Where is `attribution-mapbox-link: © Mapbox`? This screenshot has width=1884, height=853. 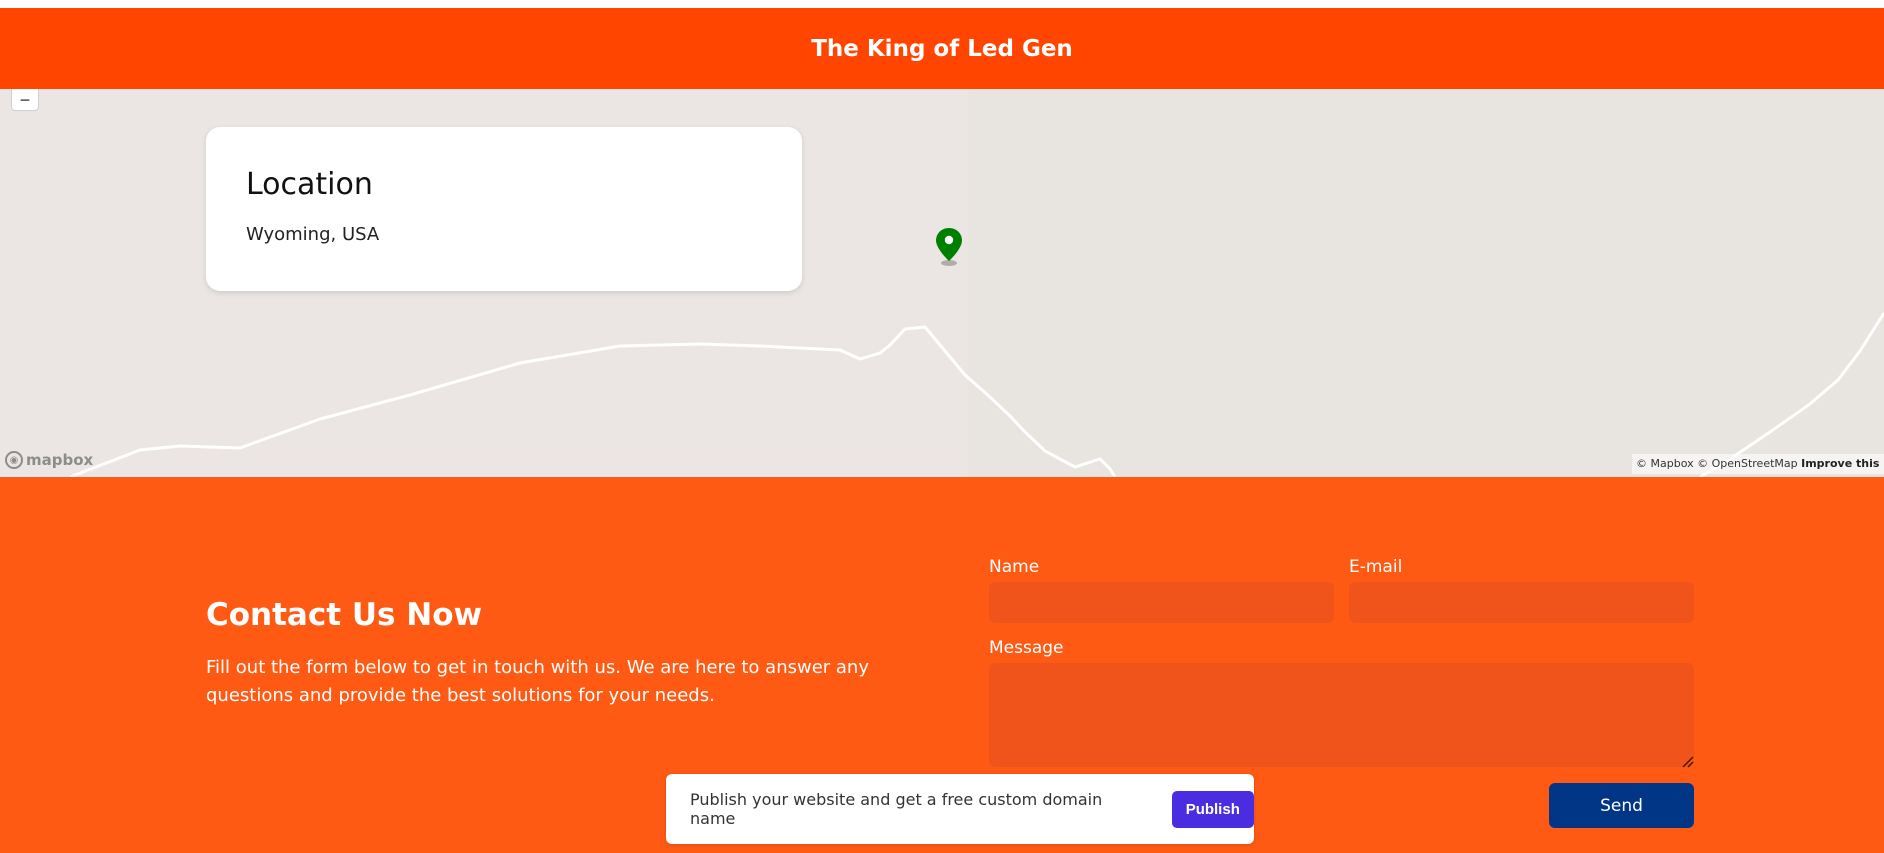
attribution-mapbox-link: © Mapbox is located at coordinates (1665, 463).